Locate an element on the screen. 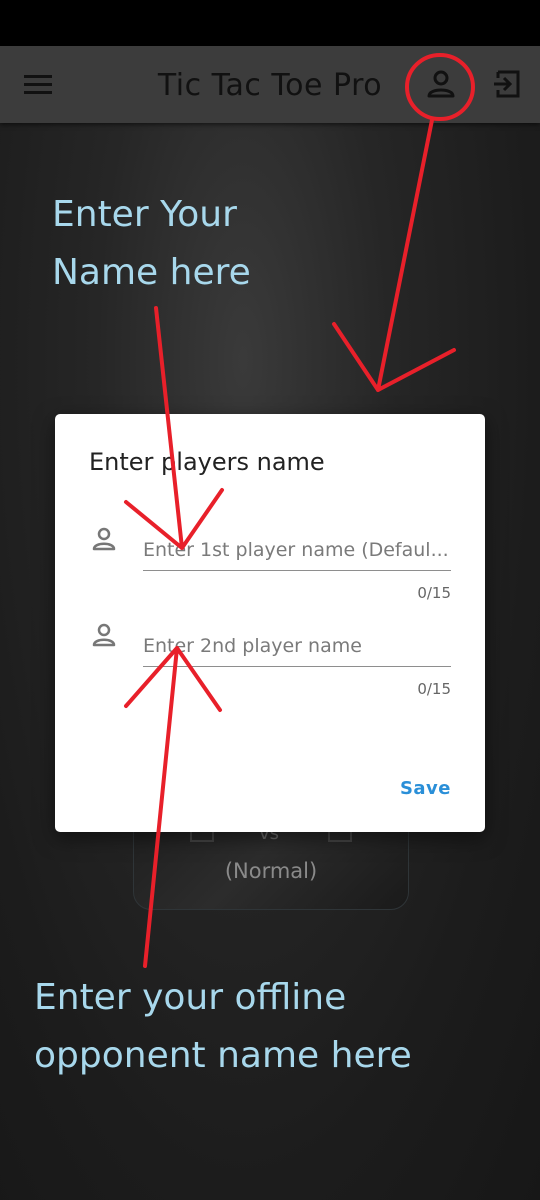 Image resolution: width=540 pixels, height=1200 pixels. player2-name-input is located at coordinates (297, 646).